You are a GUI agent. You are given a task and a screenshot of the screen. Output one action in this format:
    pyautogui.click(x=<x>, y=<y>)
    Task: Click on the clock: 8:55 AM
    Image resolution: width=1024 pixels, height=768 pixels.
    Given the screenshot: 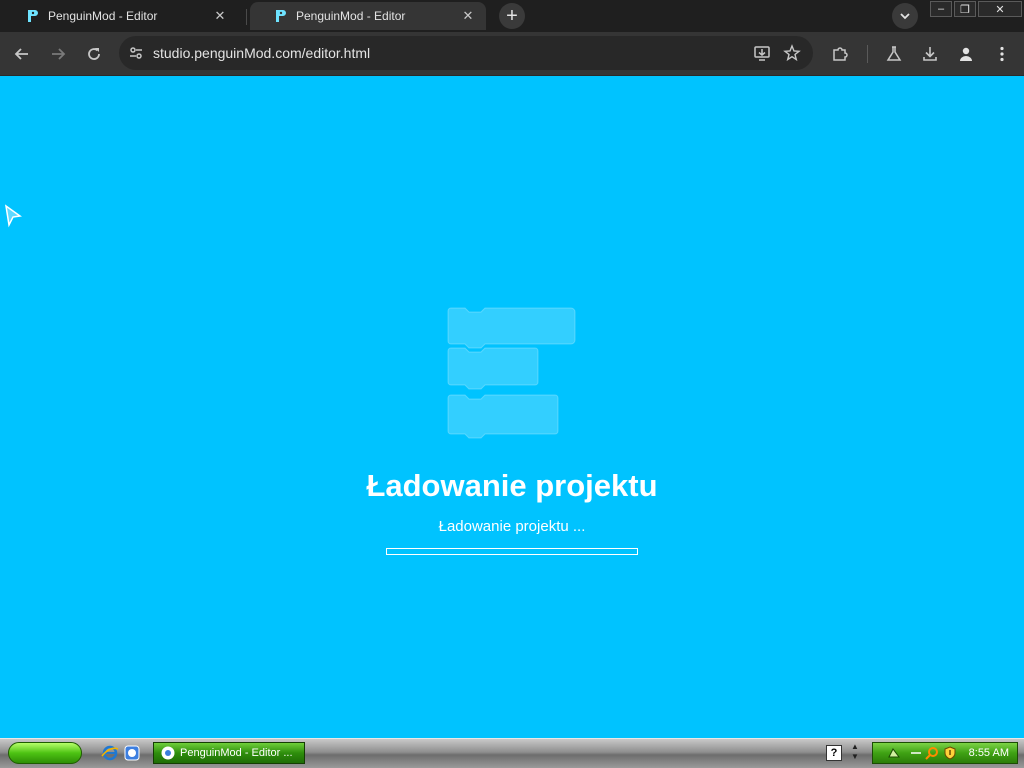 What is the action you would take?
    pyautogui.click(x=988, y=753)
    